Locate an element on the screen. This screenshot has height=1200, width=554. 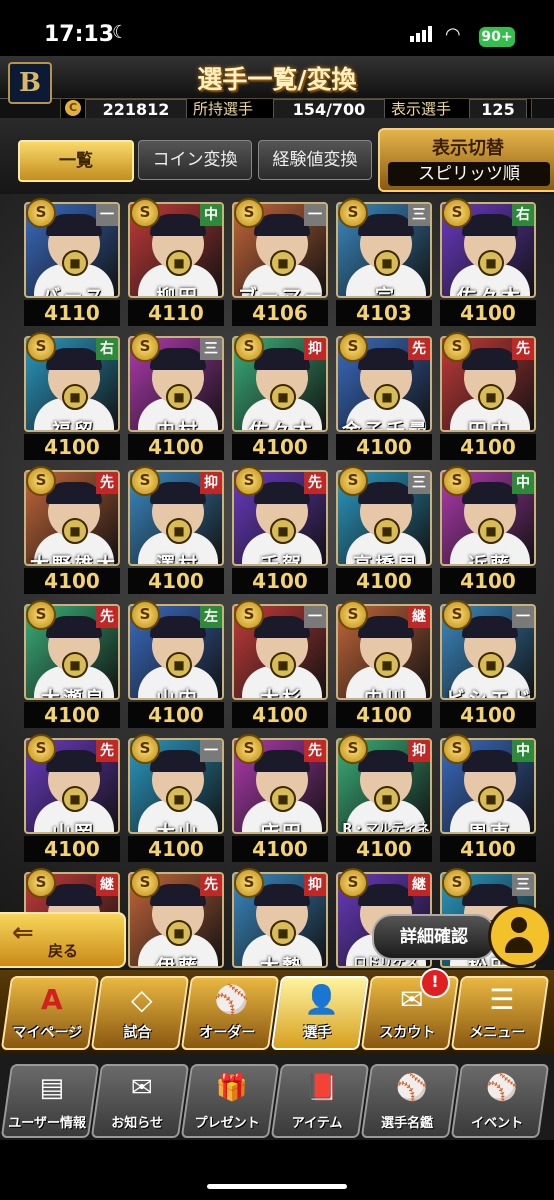
notices-icon: ✉ is located at coordinates (141, 1088).